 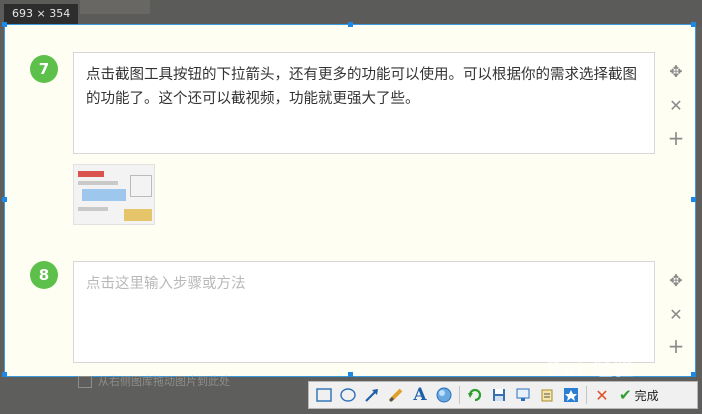 I want to click on arrow-icon, so click(x=372, y=395).